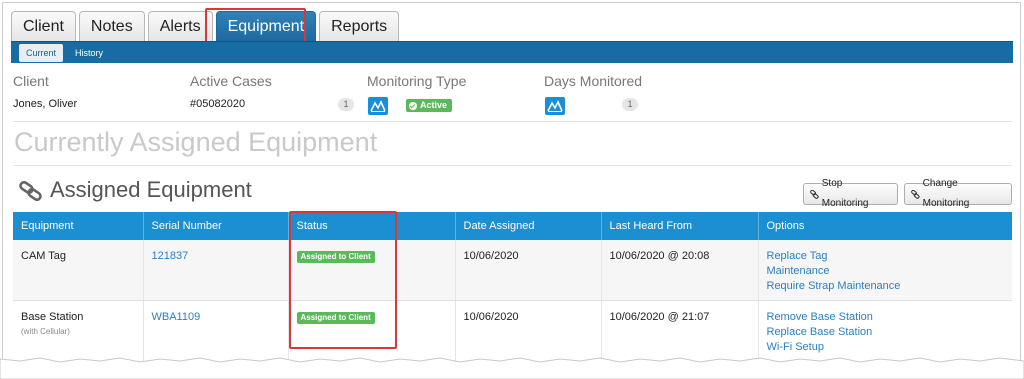 This screenshot has width=1024, height=379. What do you see at coordinates (886, 256) in the screenshot?
I see `replace-tag-link: Replace Tag` at bounding box center [886, 256].